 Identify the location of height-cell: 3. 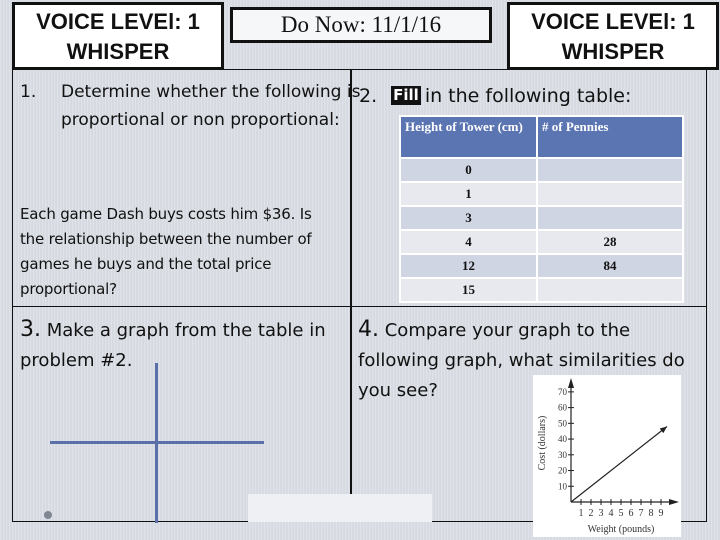
(468, 218).